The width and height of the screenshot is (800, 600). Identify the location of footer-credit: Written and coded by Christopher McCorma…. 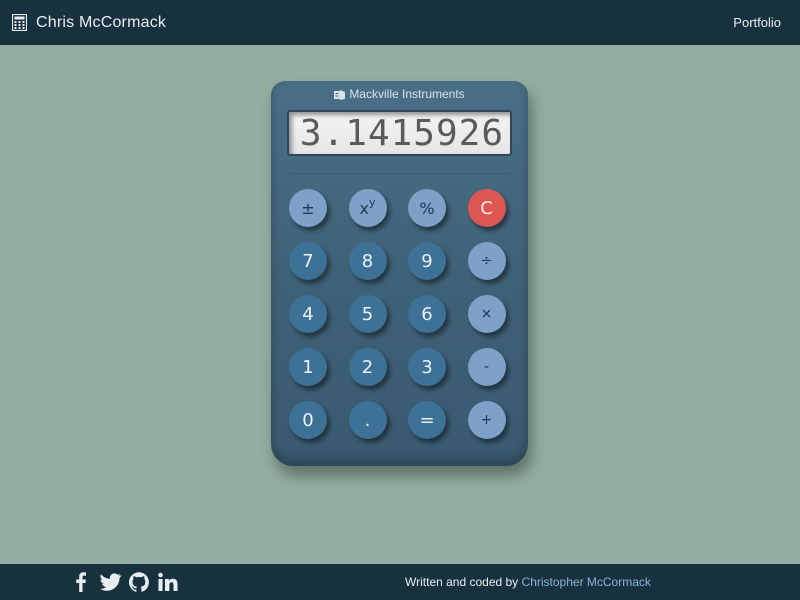
(528, 582).